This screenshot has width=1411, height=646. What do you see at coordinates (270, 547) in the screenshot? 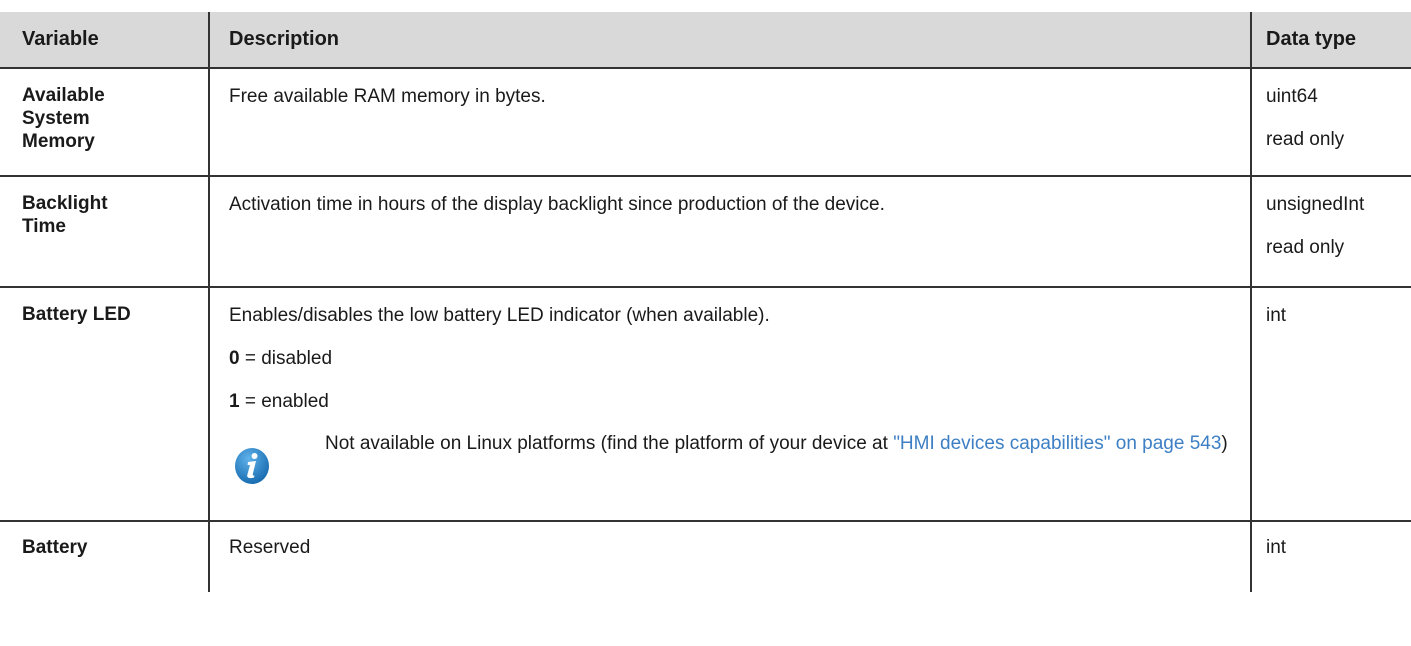
I see `description-text: Reserved` at bounding box center [270, 547].